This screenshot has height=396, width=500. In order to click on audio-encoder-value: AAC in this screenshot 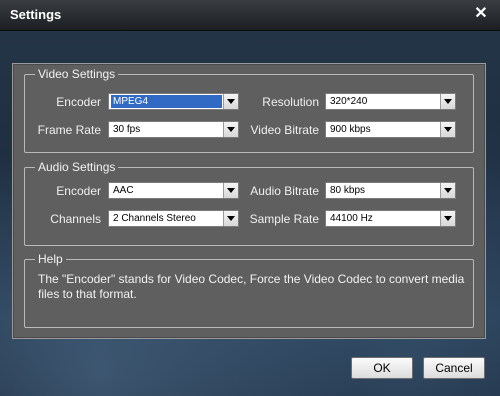, I will do `click(123, 190)`.